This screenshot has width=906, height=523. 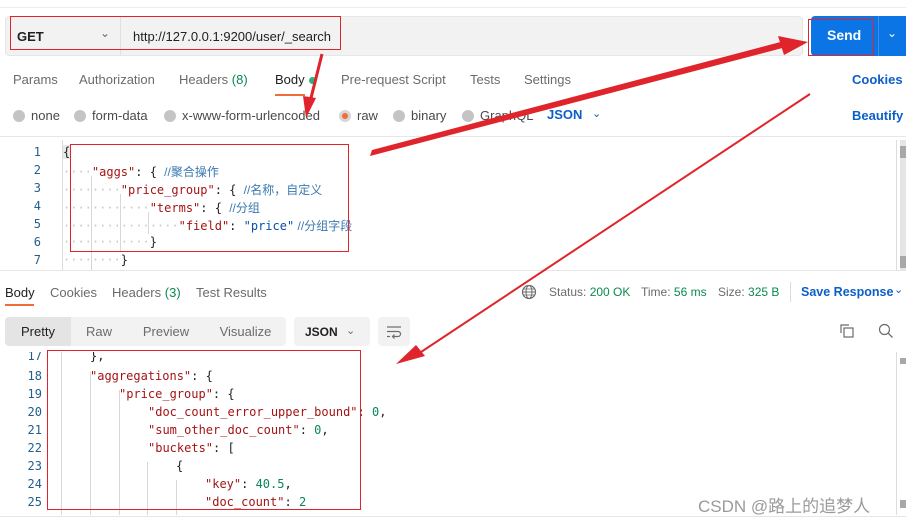 What do you see at coordinates (485, 79) in the screenshot?
I see `tab-tests: Tests` at bounding box center [485, 79].